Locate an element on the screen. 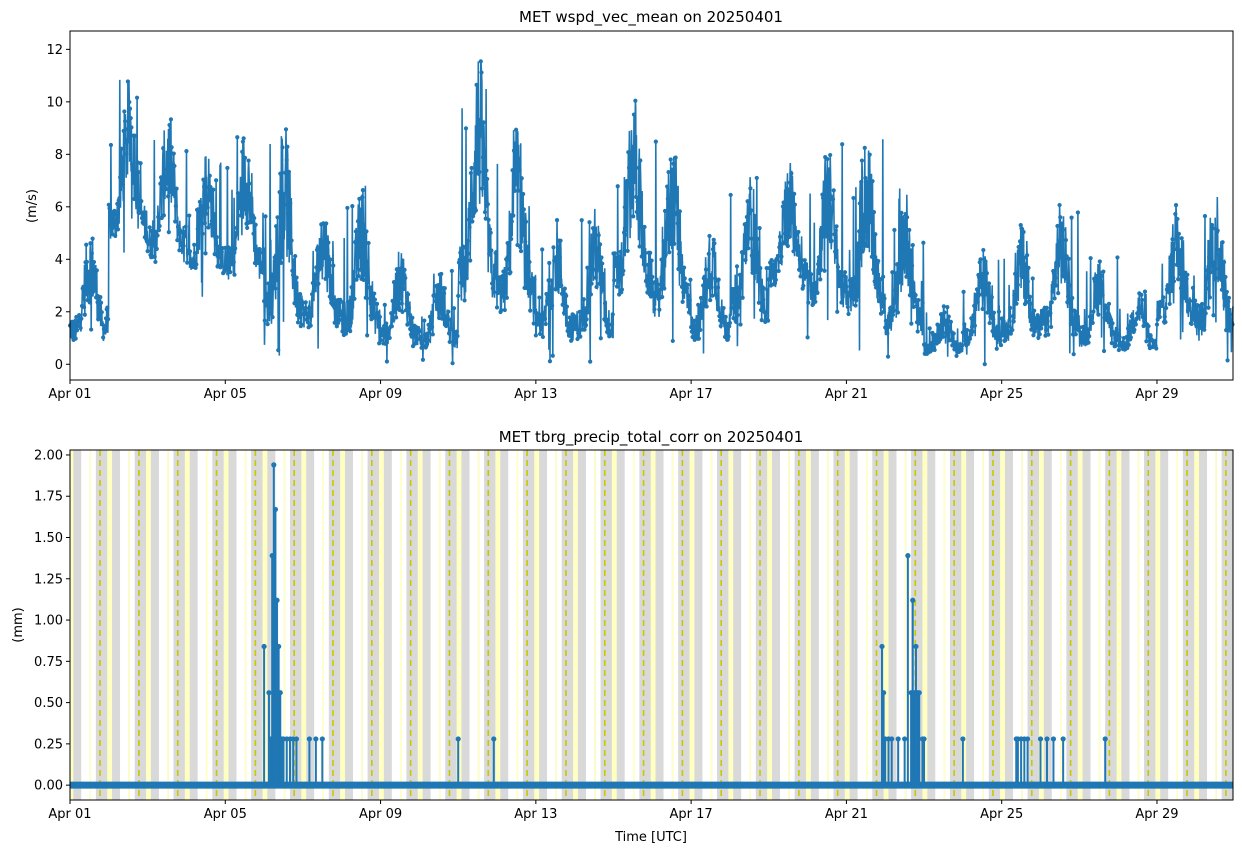 The image size is (1242, 853). x-tick-label: Apr 21 is located at coordinates (846, 814).